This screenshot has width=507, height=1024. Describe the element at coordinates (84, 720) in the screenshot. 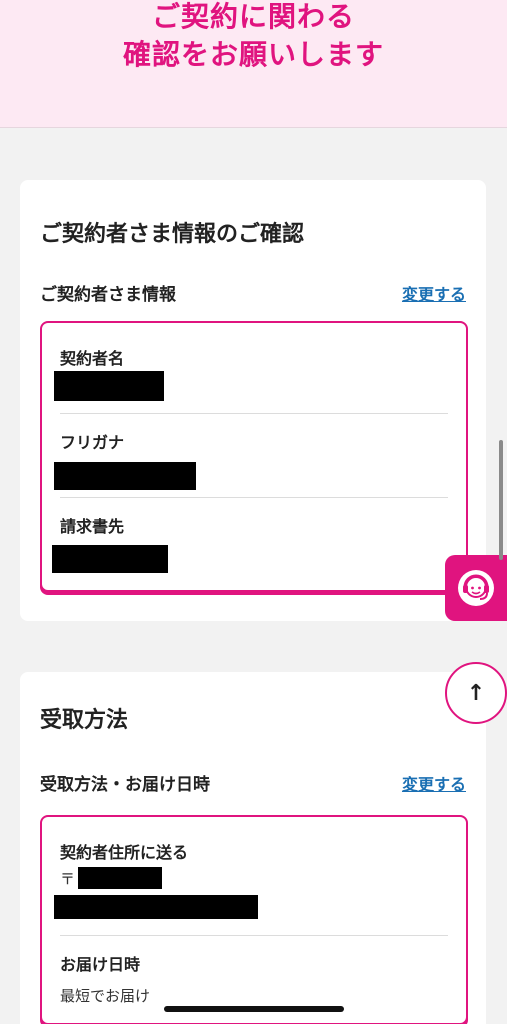

I see `receive-card-title: 受取方法` at that location.